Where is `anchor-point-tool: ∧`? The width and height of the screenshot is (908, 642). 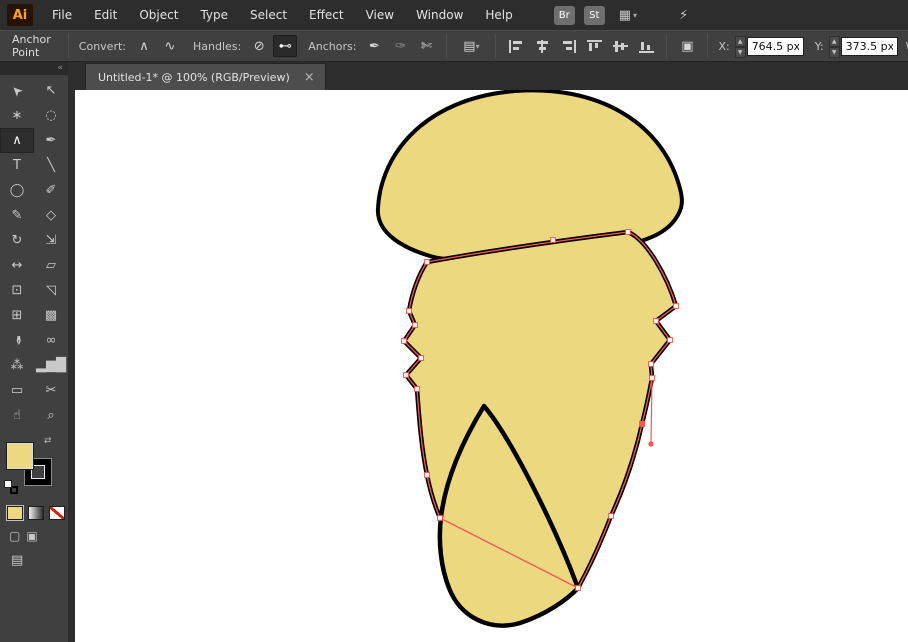
anchor-point-tool: ∧ is located at coordinates (17, 140).